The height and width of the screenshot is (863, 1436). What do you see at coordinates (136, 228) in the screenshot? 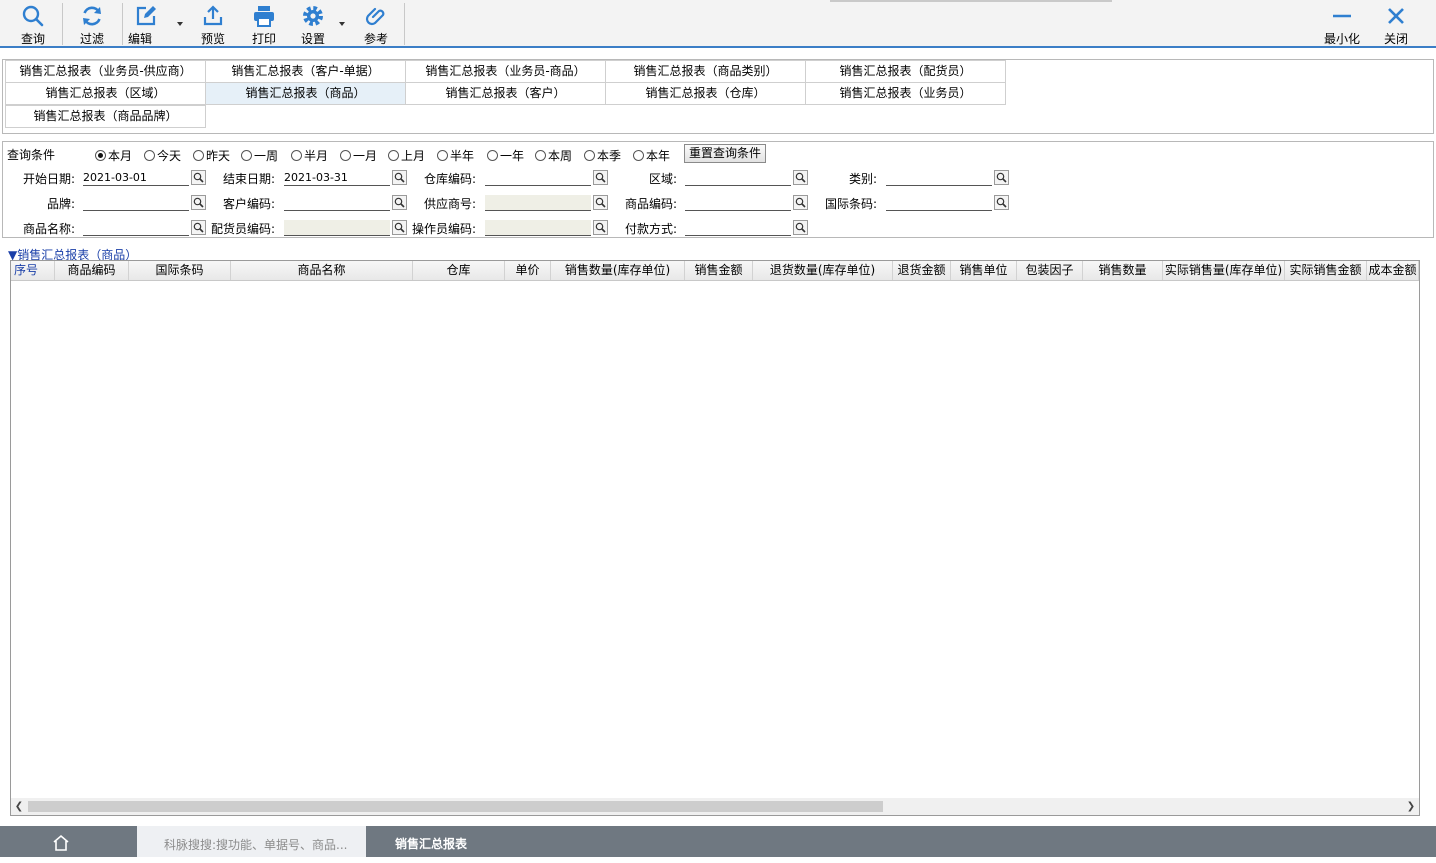
I see `product-name-input` at bounding box center [136, 228].